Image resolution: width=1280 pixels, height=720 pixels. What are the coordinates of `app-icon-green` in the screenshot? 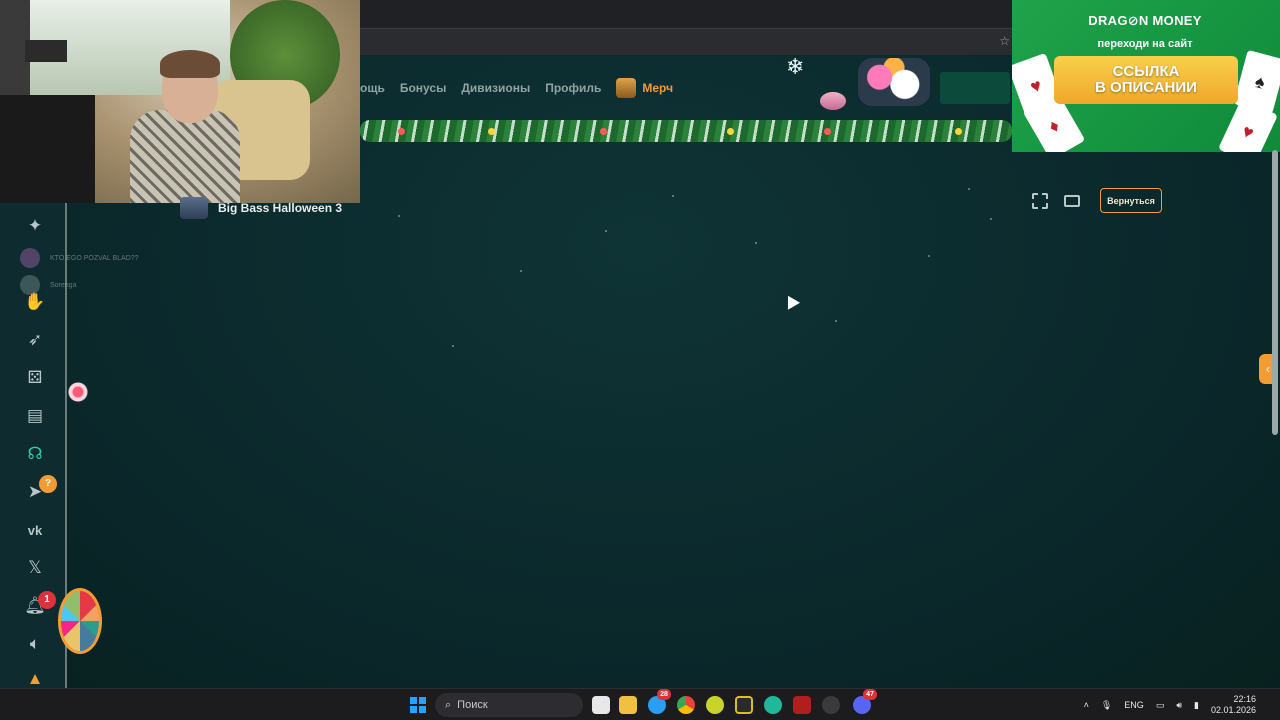 It's located at (773, 705).